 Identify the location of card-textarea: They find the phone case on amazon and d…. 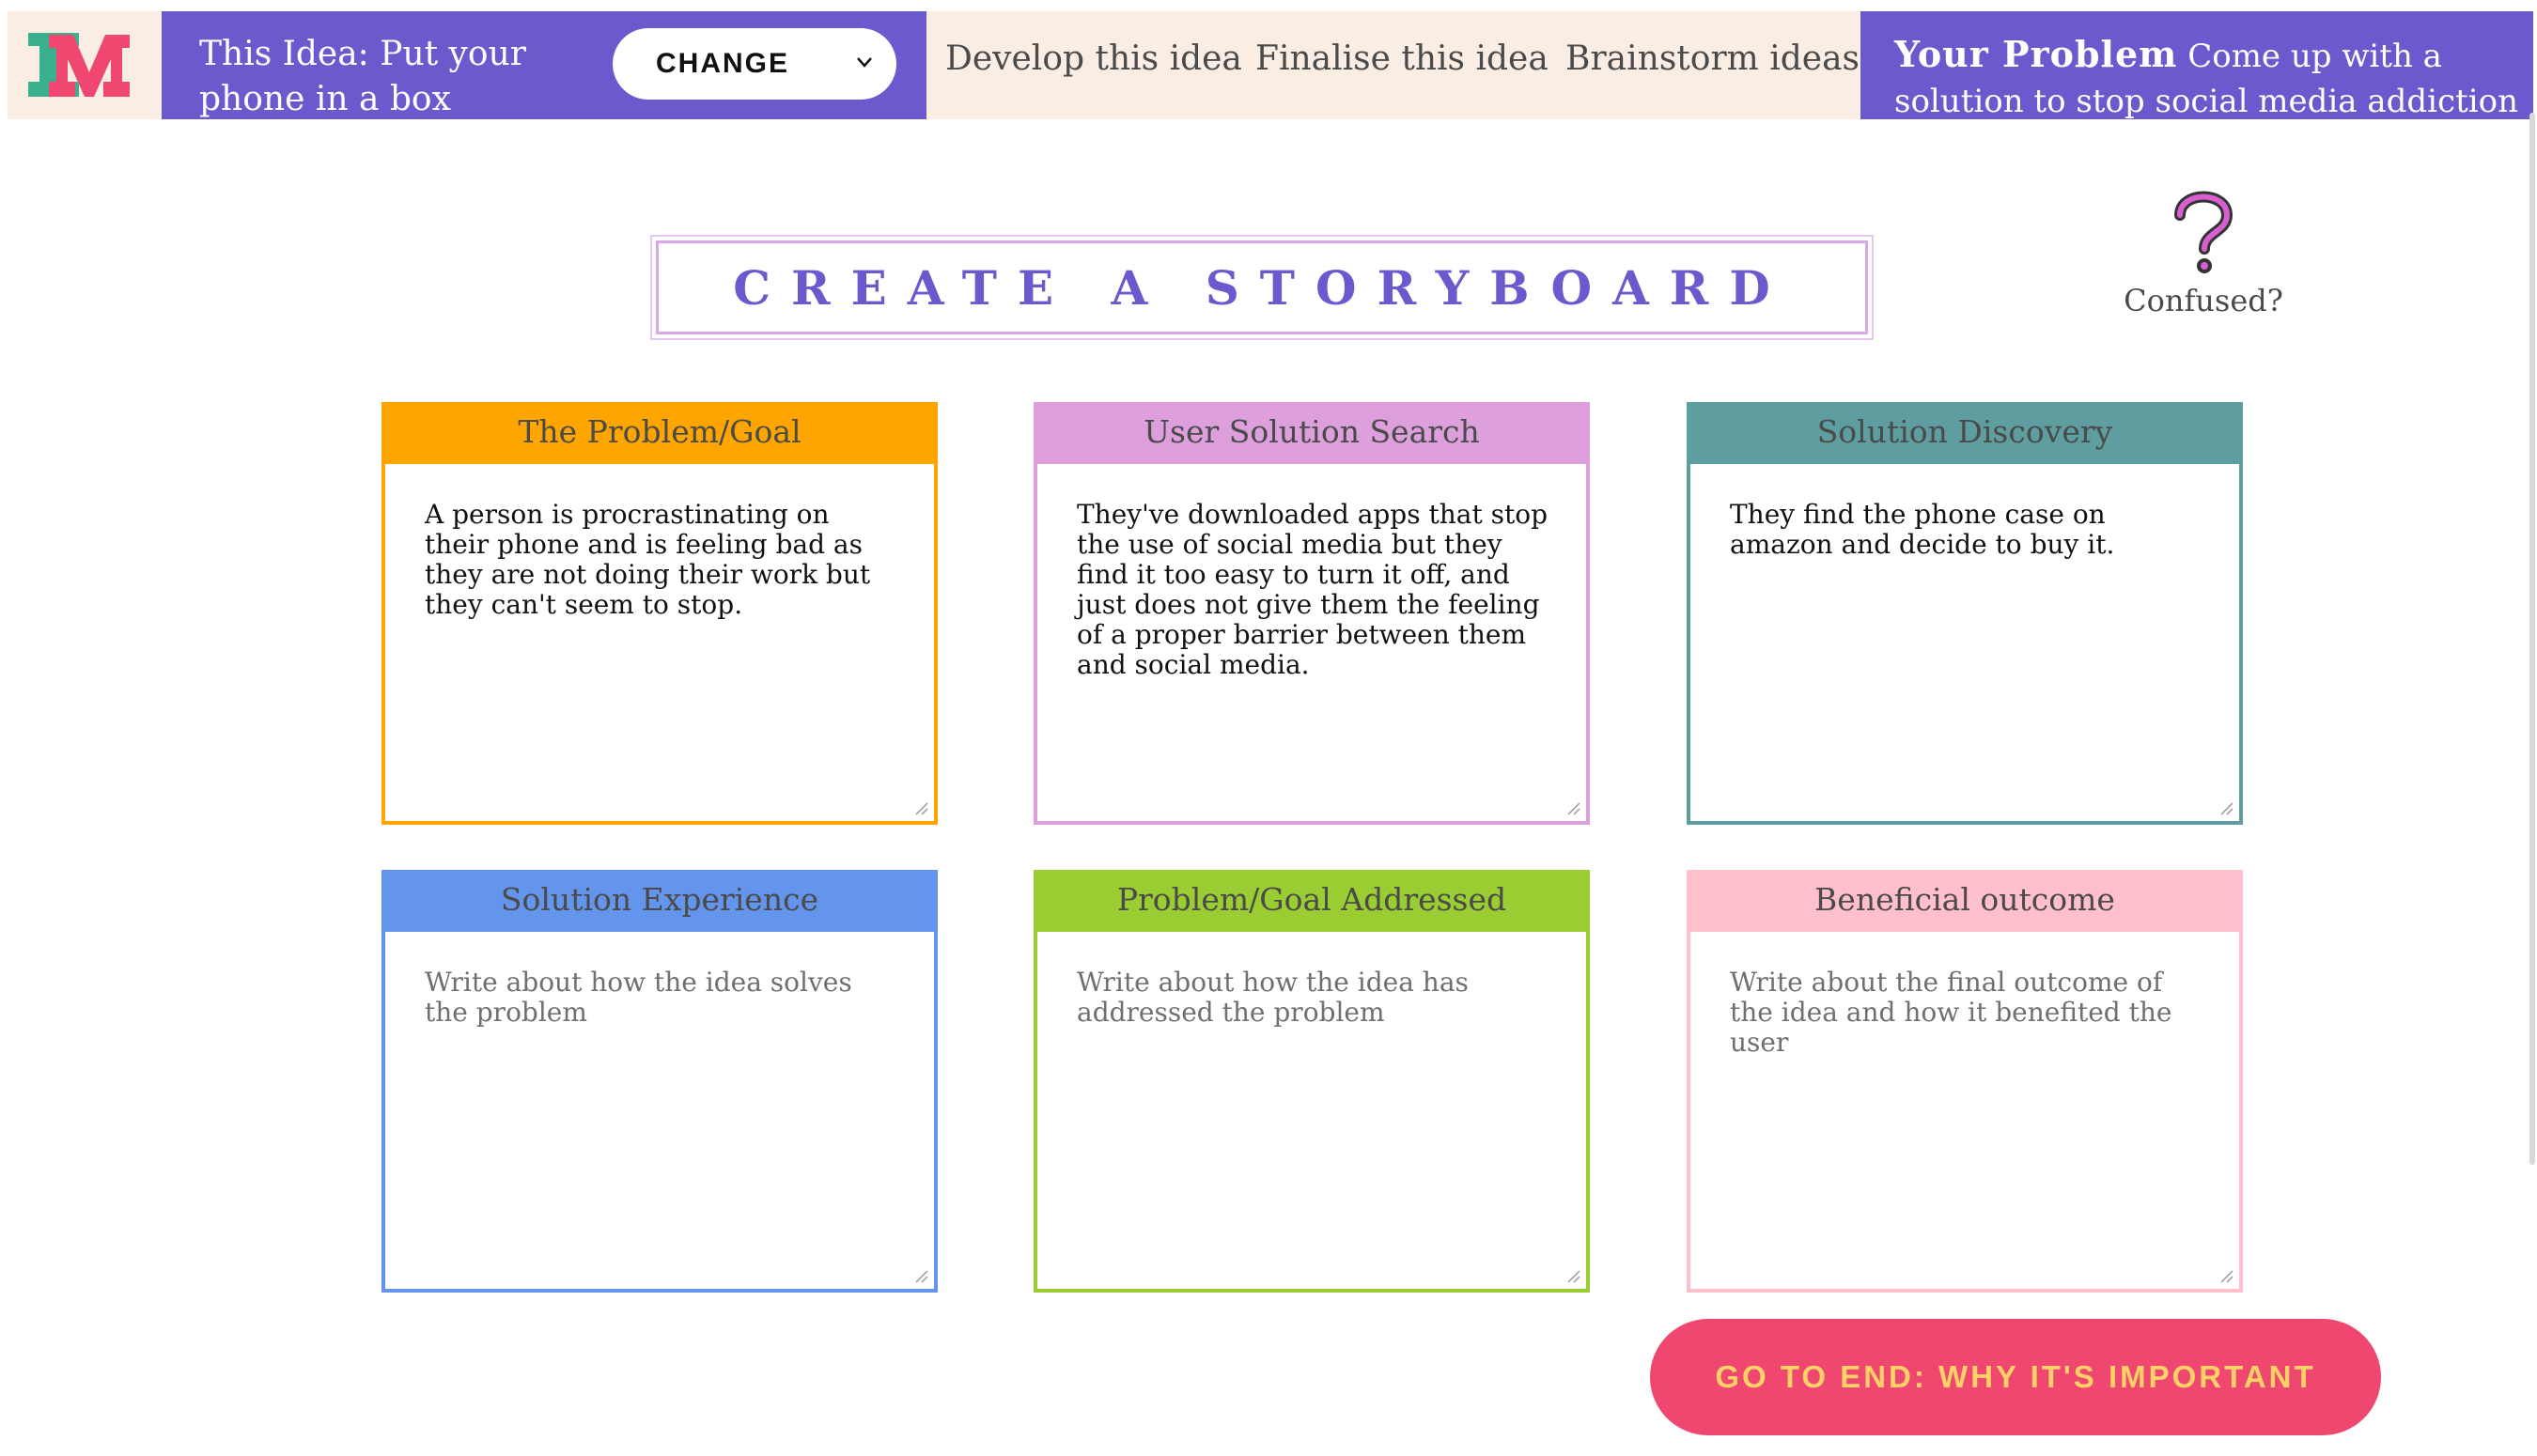
(1965, 642).